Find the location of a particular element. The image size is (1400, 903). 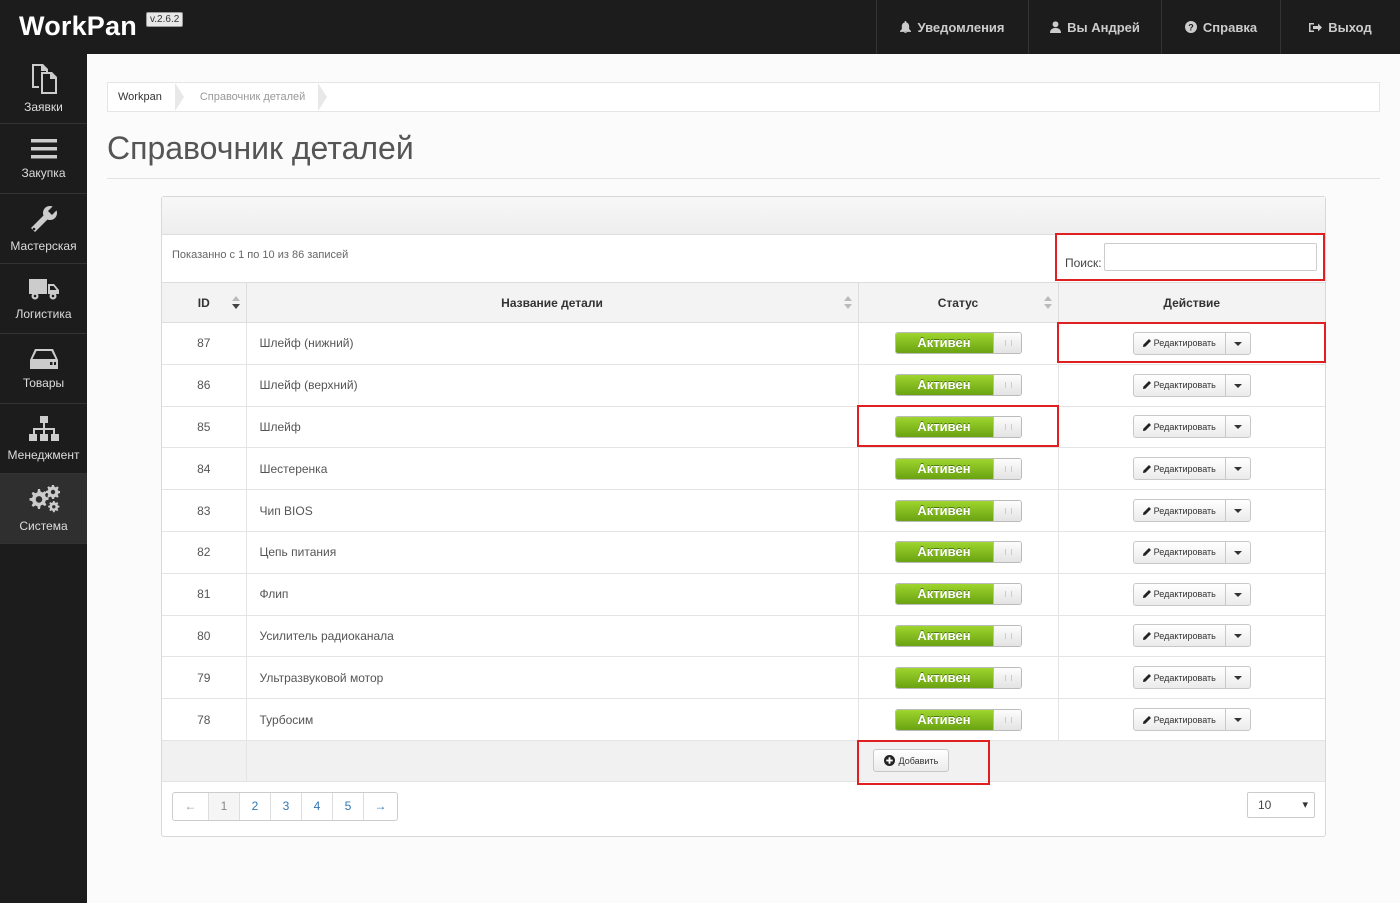

user-label: Вы Андрей is located at coordinates (1103, 27).